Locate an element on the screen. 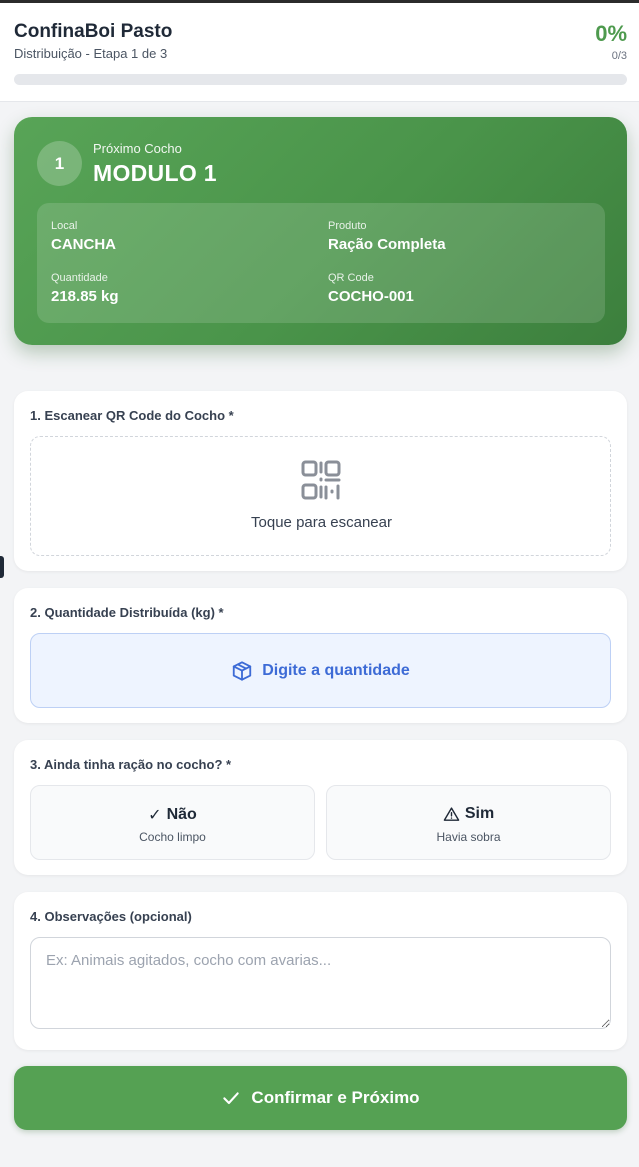  confirm-next-label: Confirmar e Próximo is located at coordinates (335, 1097).